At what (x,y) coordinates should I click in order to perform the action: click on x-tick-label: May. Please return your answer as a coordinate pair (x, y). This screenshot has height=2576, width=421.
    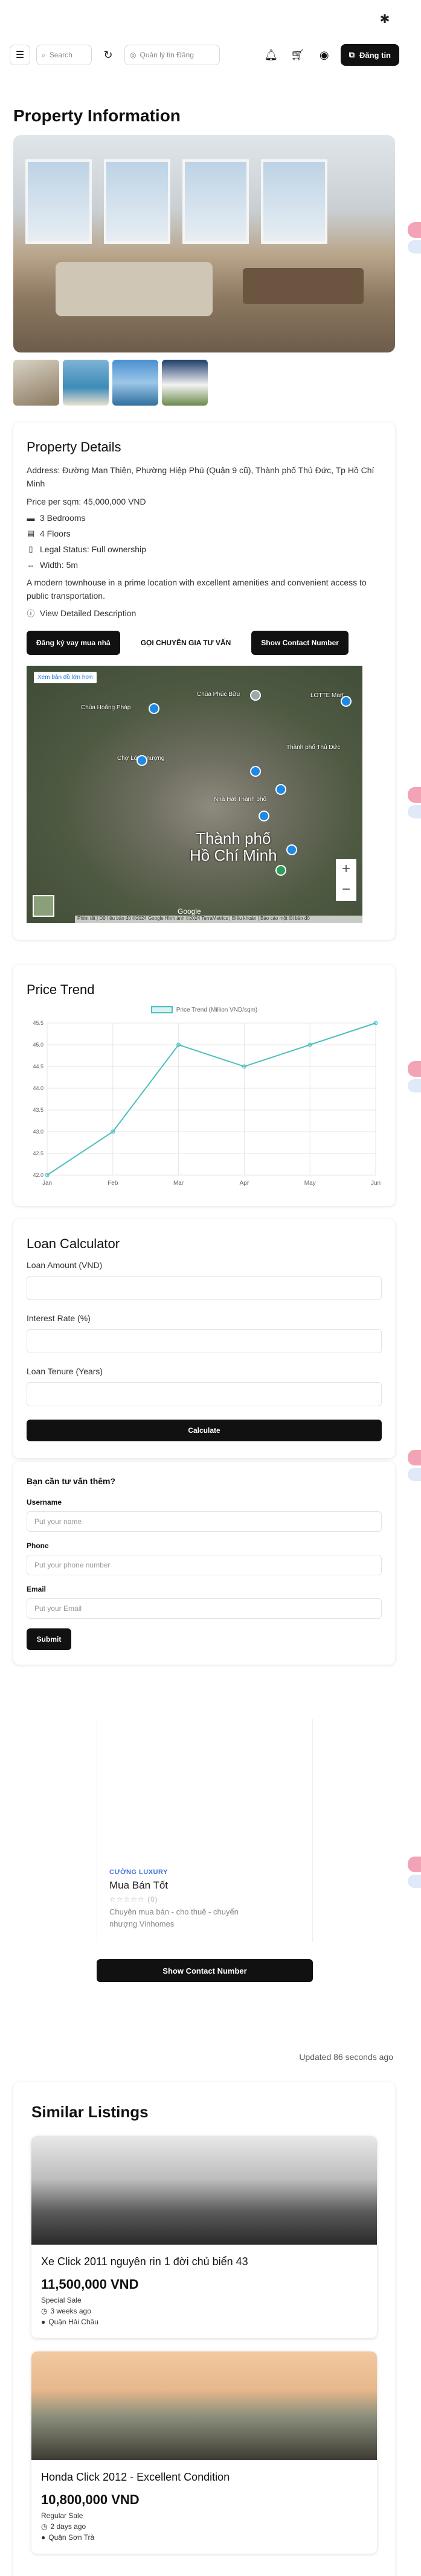
    Looking at the image, I should click on (310, 1183).